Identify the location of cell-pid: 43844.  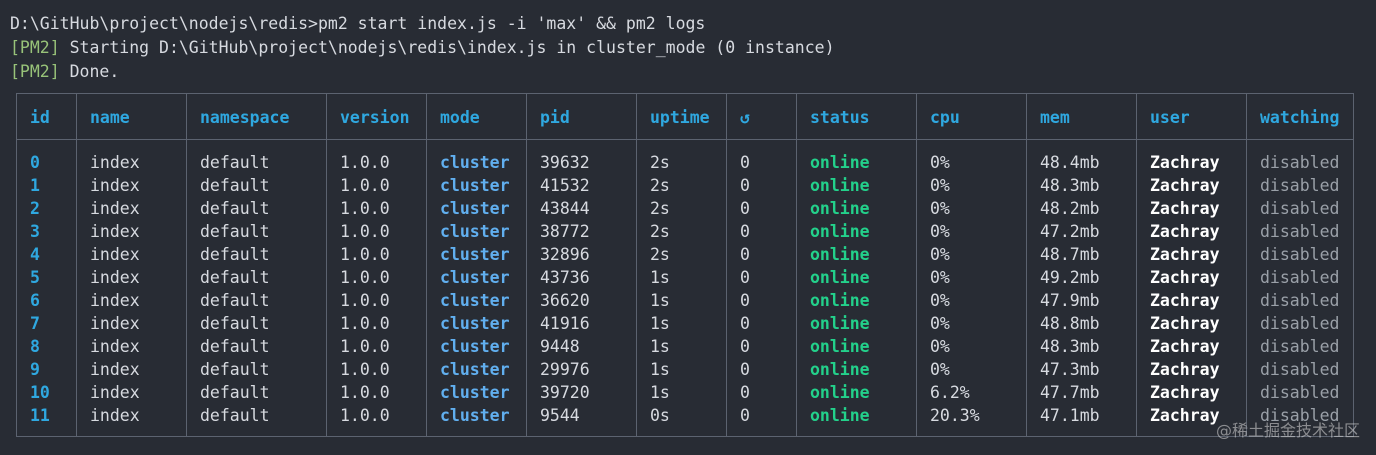
(565, 208).